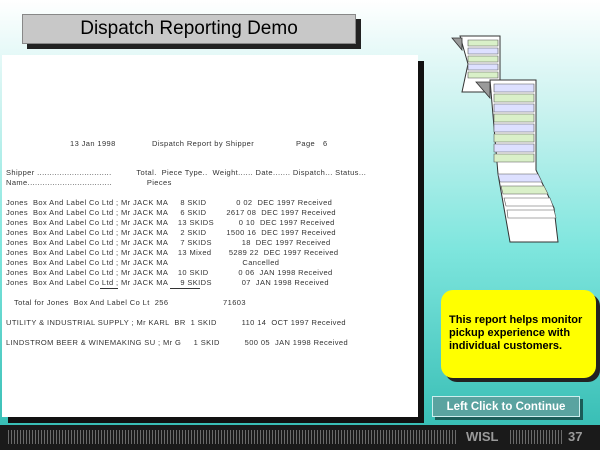 This screenshot has width=600, height=450. I want to click on footer-bar: WISL 37, so click(300, 437).